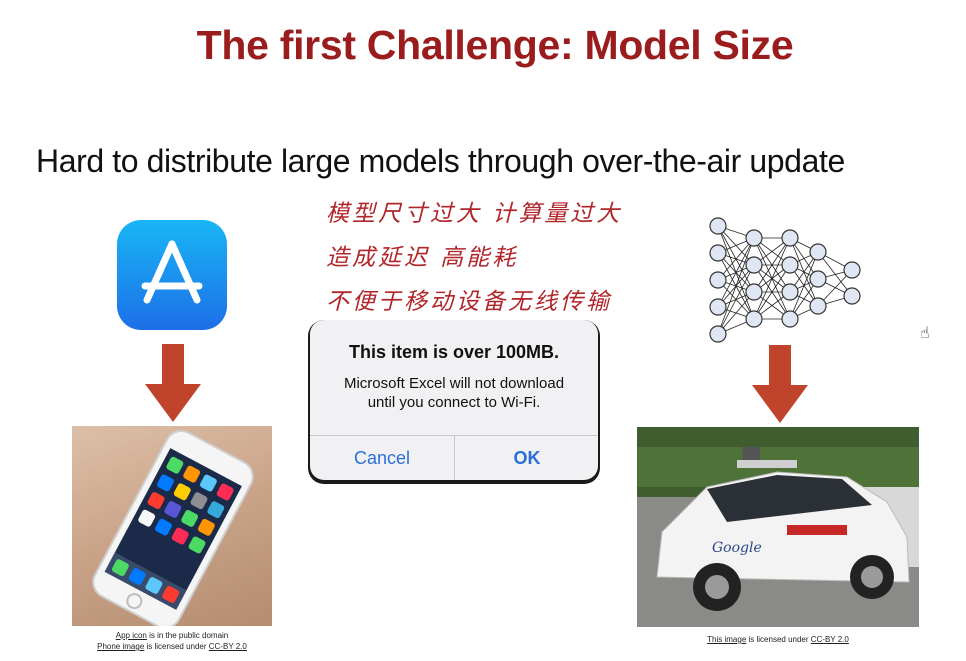  I want to click on dialog-message-line-1: Microsoft Excel will not download, so click(454, 383).